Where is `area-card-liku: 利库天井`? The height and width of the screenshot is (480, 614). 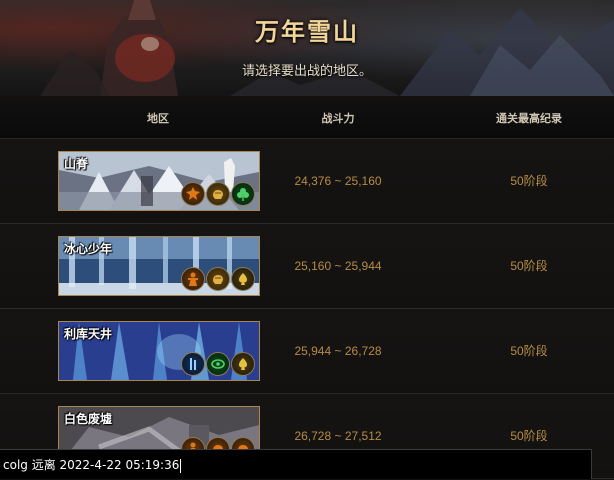
area-card-liku: 利库天井 is located at coordinates (159, 351).